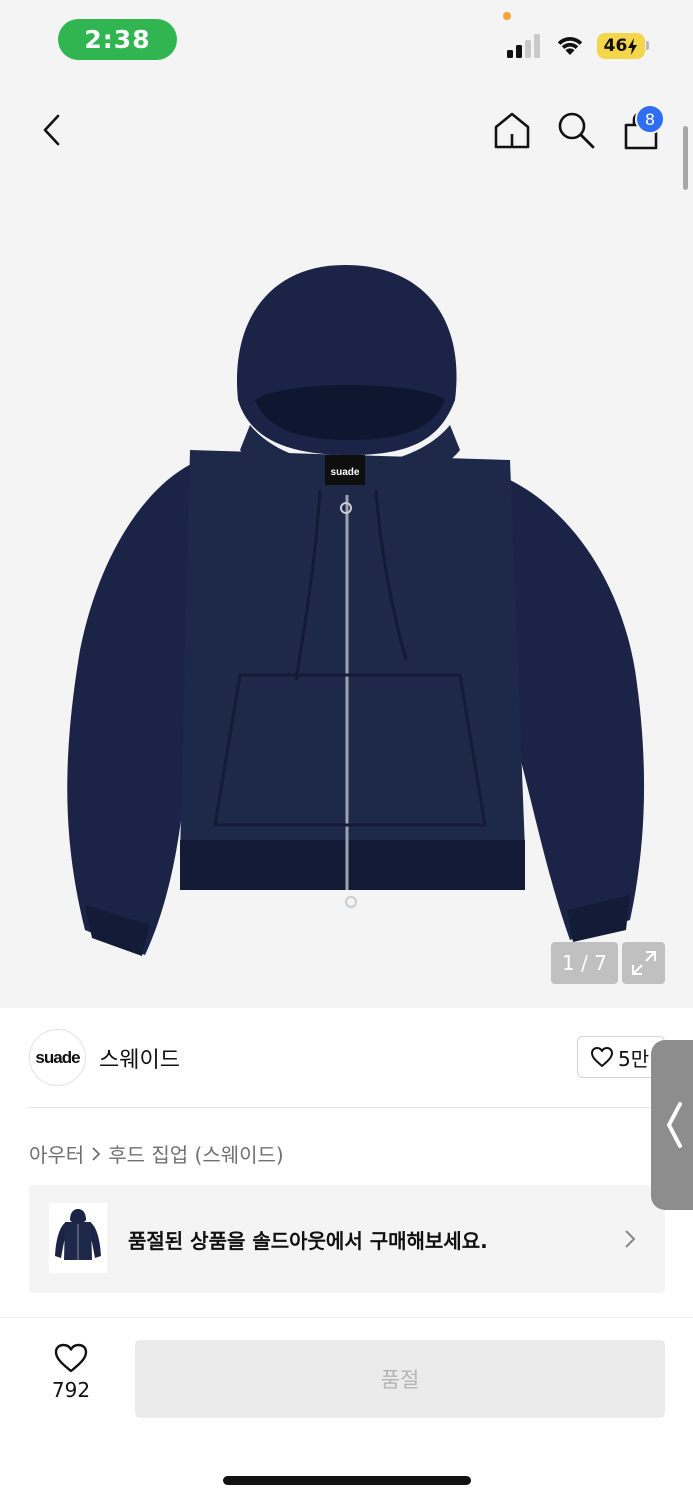  I want to click on scrollbar-thumb, so click(685, 158).